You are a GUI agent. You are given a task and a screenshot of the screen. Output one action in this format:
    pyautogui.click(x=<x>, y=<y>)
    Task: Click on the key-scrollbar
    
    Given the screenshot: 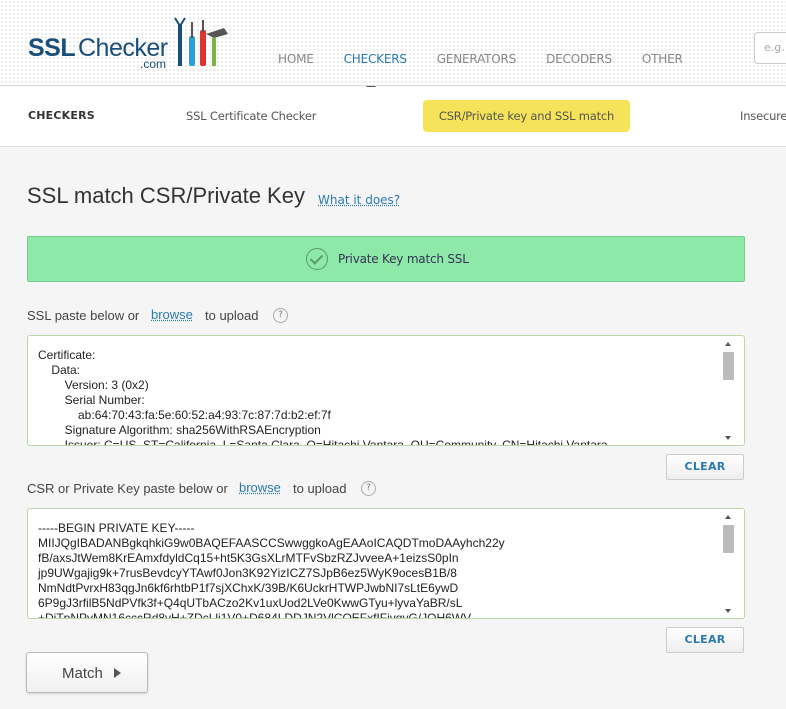 What is the action you would take?
    pyautogui.click(x=728, y=564)
    